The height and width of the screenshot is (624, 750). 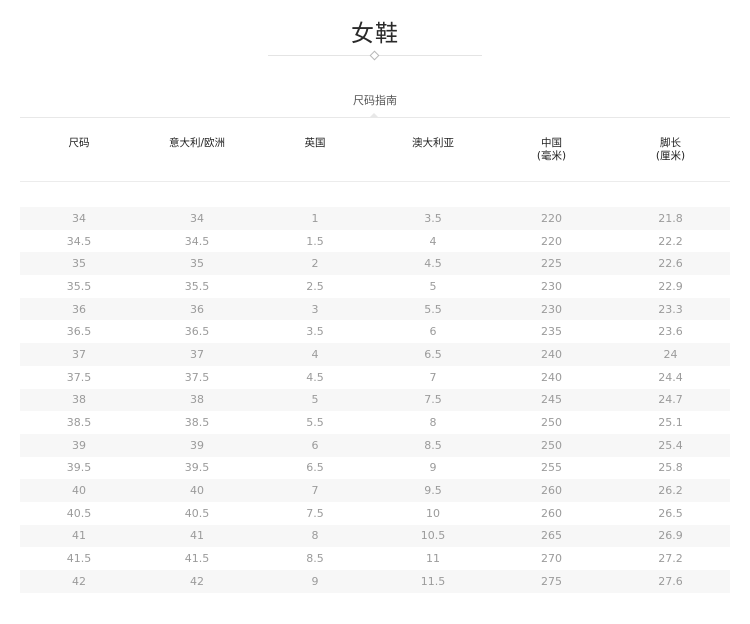 I want to click on table-row: 35.5 35.5 2.5 5 230 22.9, so click(x=375, y=286).